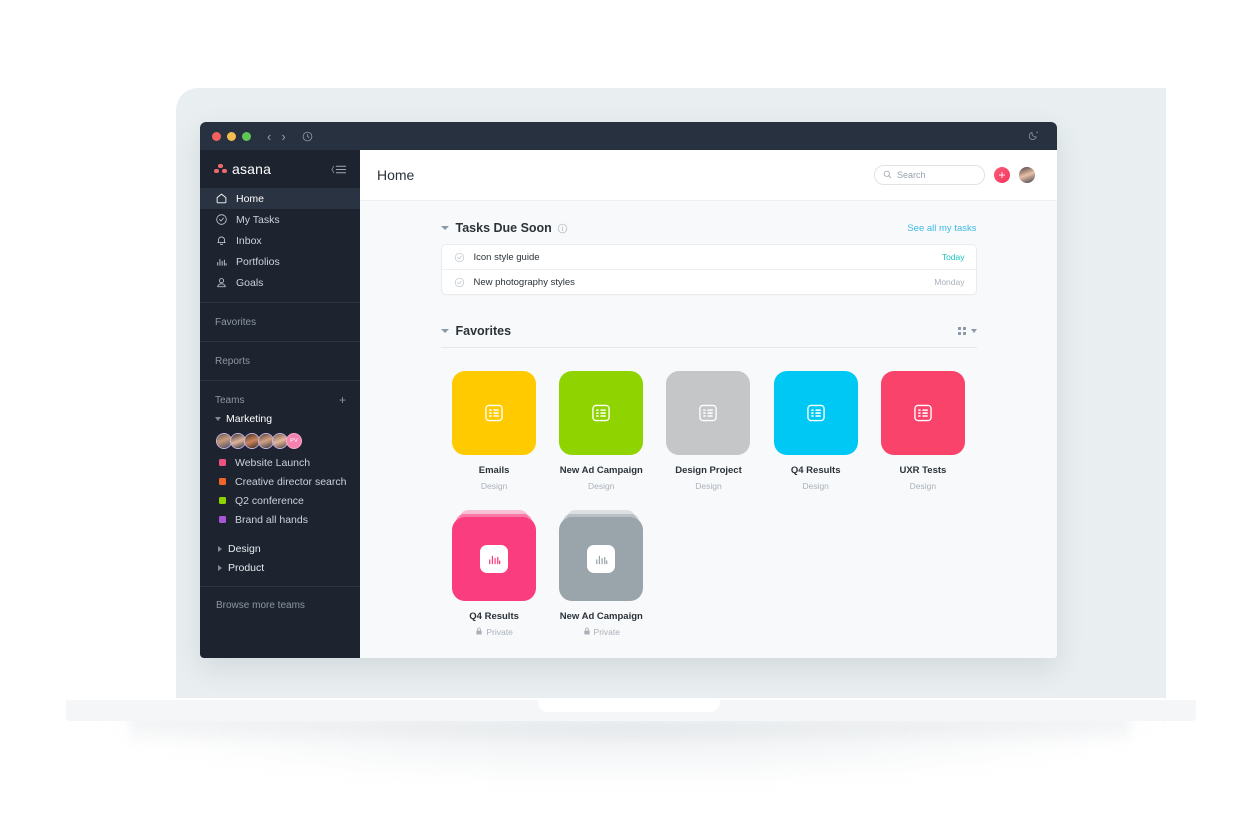 The height and width of the screenshot is (840, 1256). Describe the element at coordinates (280, 419) in the screenshot. I see `team-marketing: Marketing` at that location.